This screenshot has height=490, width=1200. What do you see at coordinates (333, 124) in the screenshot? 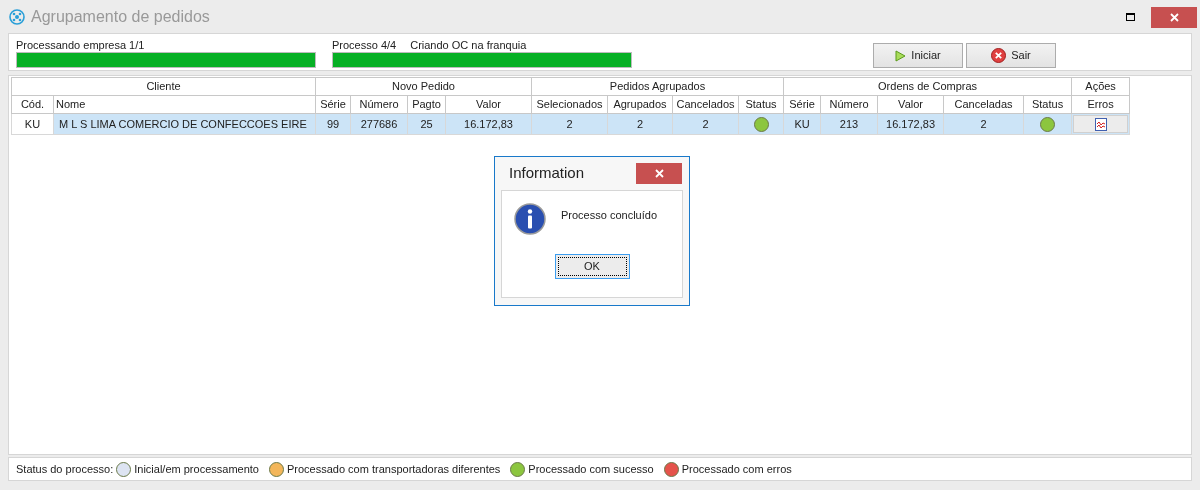
I see `table-cell: 99` at bounding box center [333, 124].